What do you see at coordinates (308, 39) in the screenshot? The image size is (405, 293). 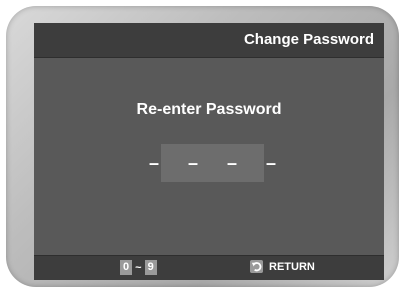 I see `page-title: Change Password` at bounding box center [308, 39].